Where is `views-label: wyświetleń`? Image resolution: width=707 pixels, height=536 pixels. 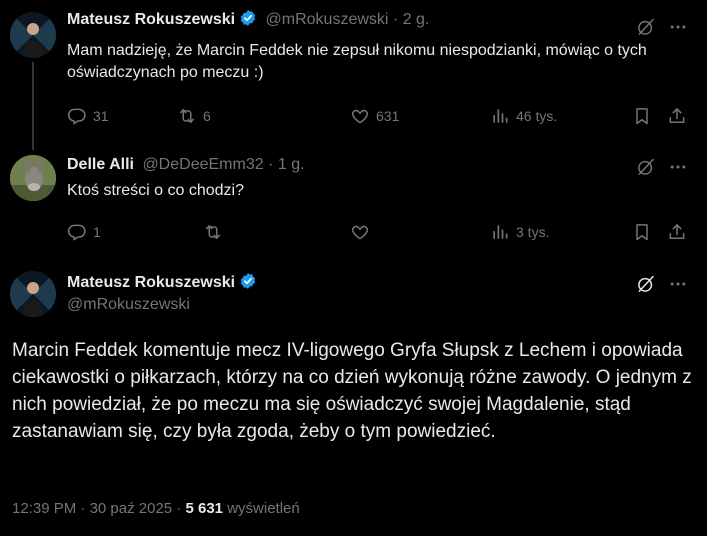 views-label: wyświetleń is located at coordinates (263, 508).